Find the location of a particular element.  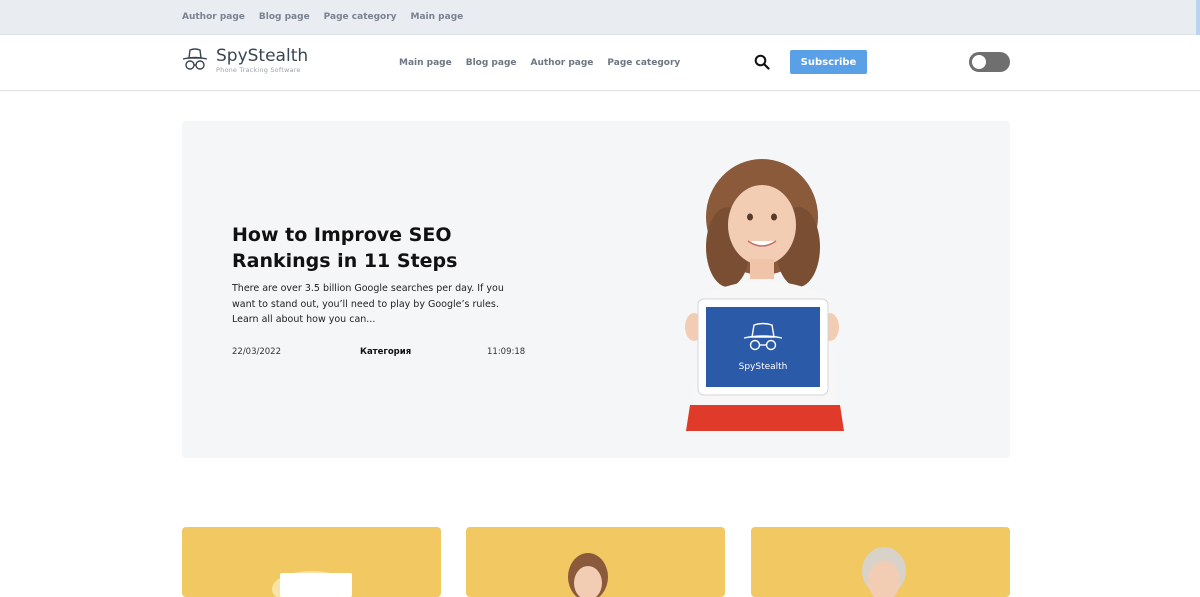

tablet-caption: SpyStealth is located at coordinates (763, 367).